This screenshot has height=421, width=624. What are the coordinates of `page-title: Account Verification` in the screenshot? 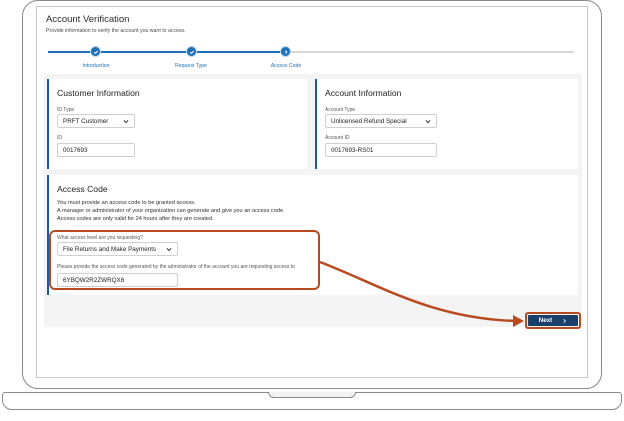 It's located at (88, 19).